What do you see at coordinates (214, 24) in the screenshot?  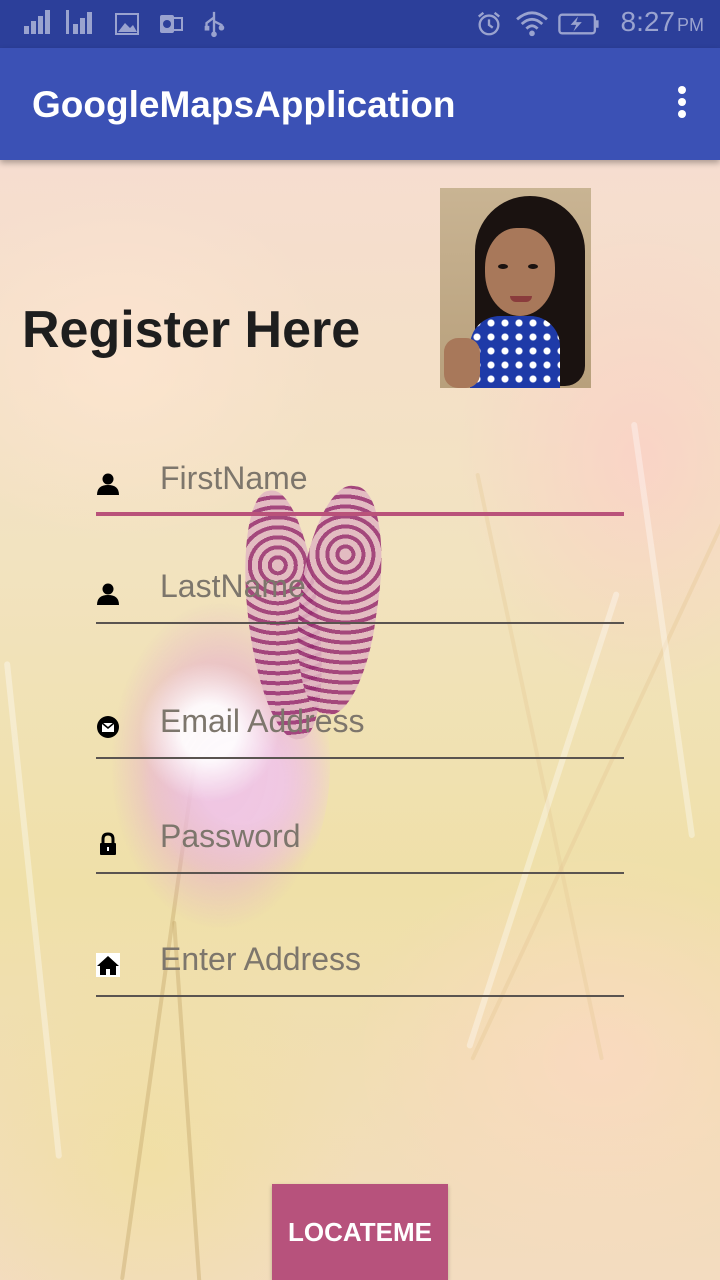 I see `usb-icon` at bounding box center [214, 24].